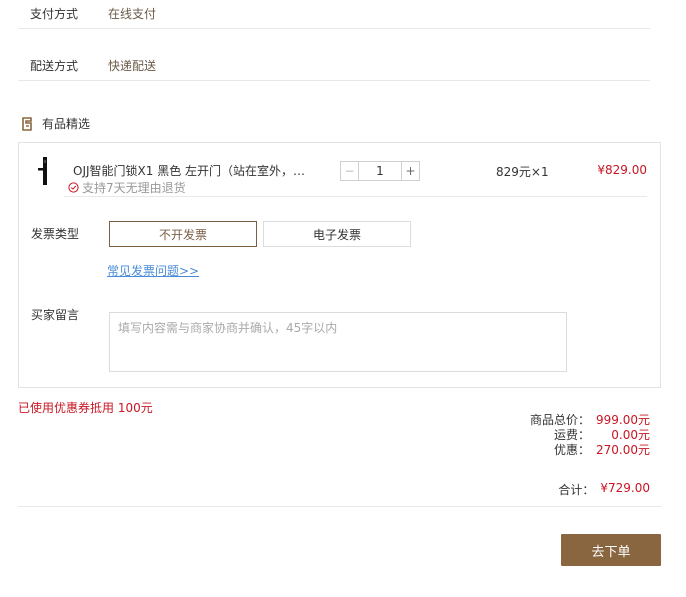 Image resolution: width=686 pixels, height=597 pixels. What do you see at coordinates (623, 450) in the screenshot?
I see `discount-value: 270.00元` at bounding box center [623, 450].